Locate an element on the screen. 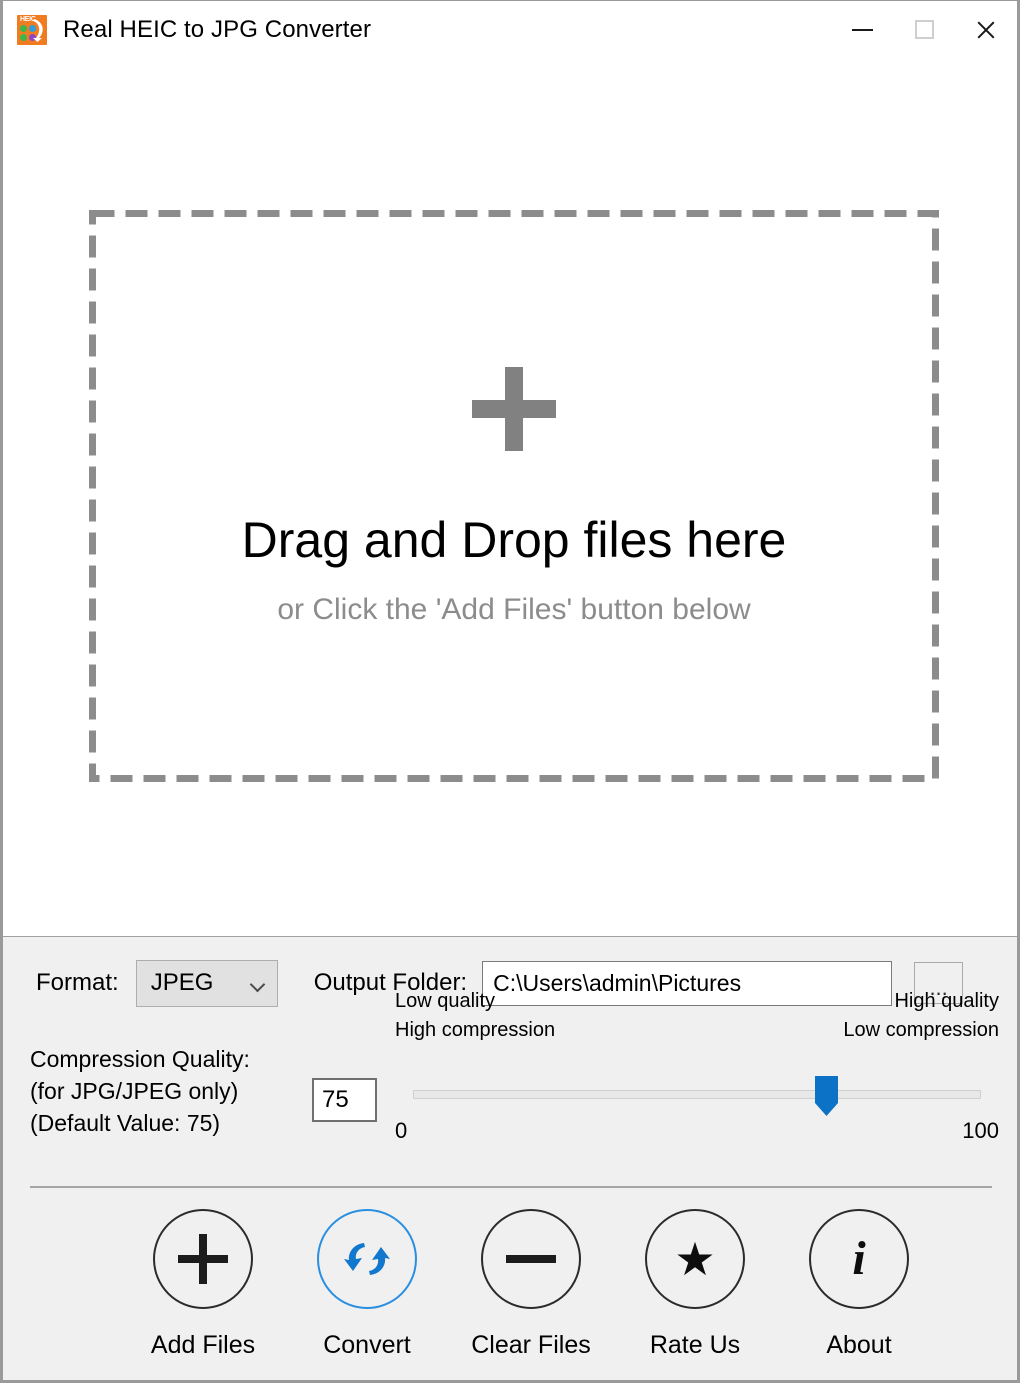 The width and height of the screenshot is (1020, 1383). format-select: JPEG is located at coordinates (206, 983).